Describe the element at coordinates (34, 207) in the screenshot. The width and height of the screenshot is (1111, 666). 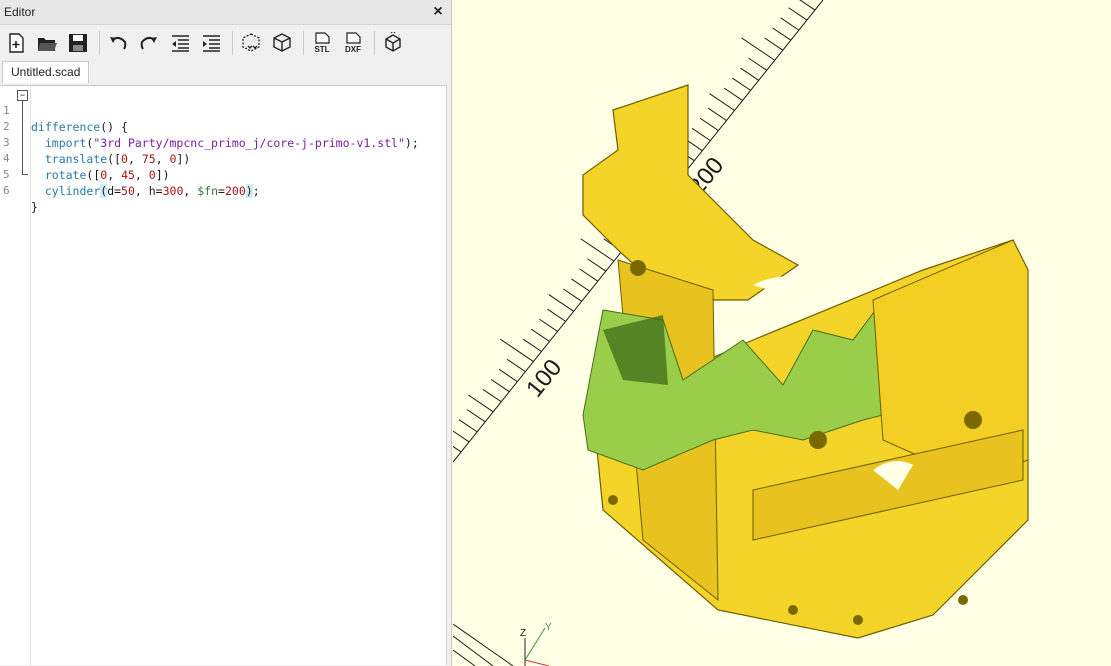
I see `code-text: }` at that location.